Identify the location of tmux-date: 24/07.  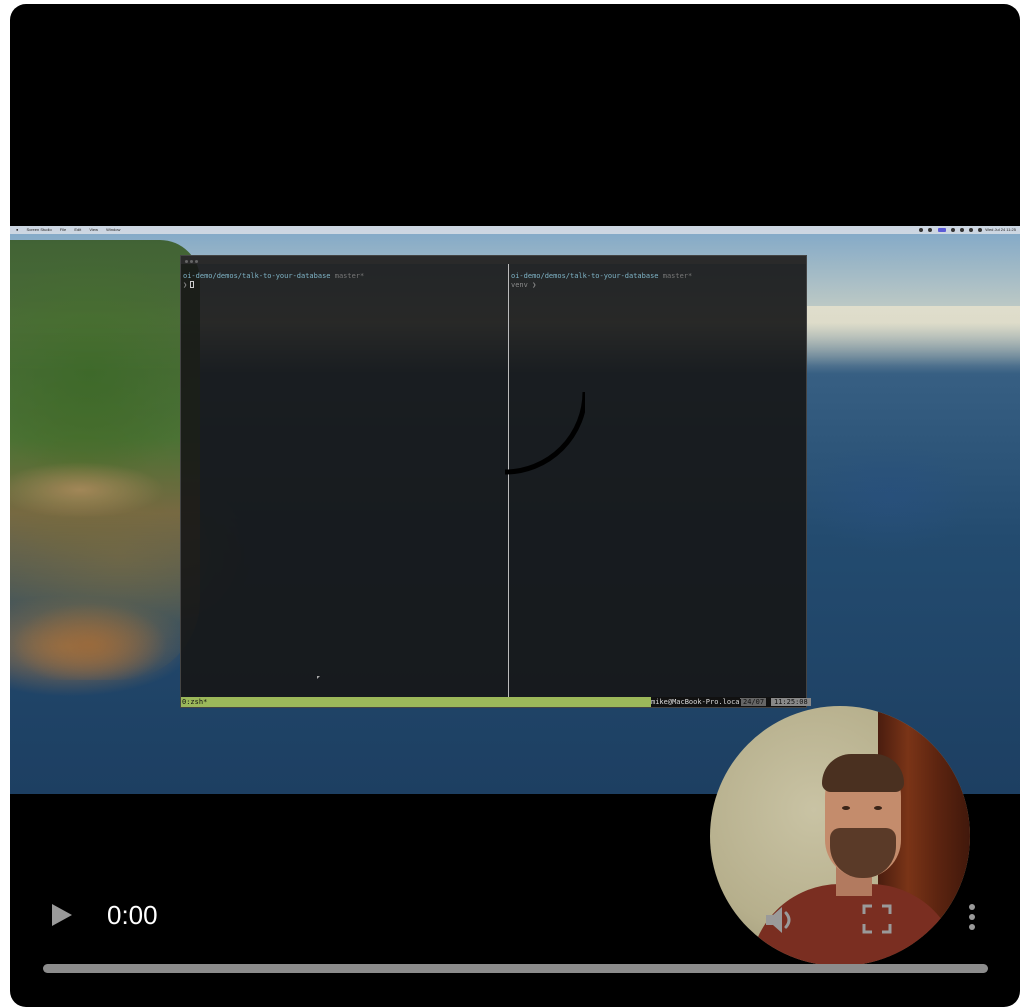
(754, 702).